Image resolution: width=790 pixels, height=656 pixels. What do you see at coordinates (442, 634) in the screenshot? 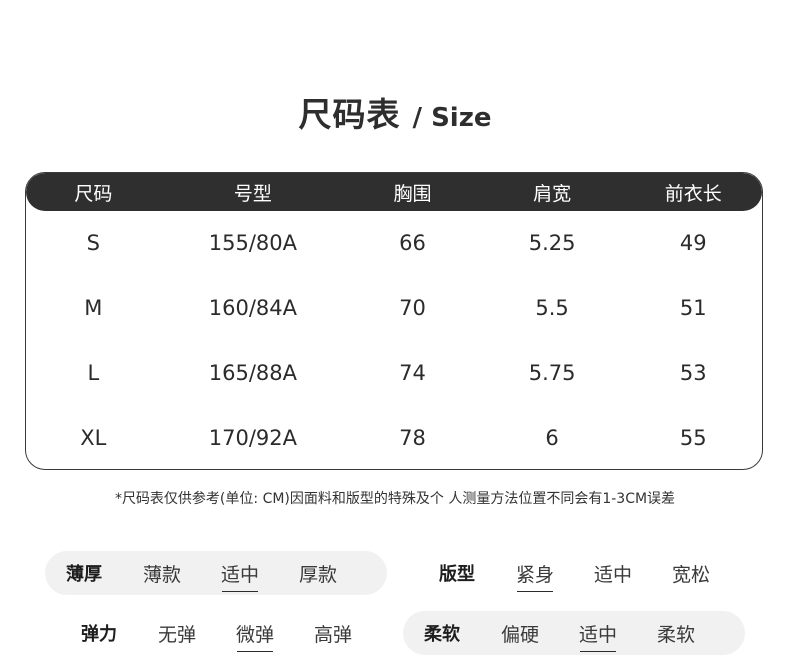
I see `attr-softness-label: 柔软` at bounding box center [442, 634].